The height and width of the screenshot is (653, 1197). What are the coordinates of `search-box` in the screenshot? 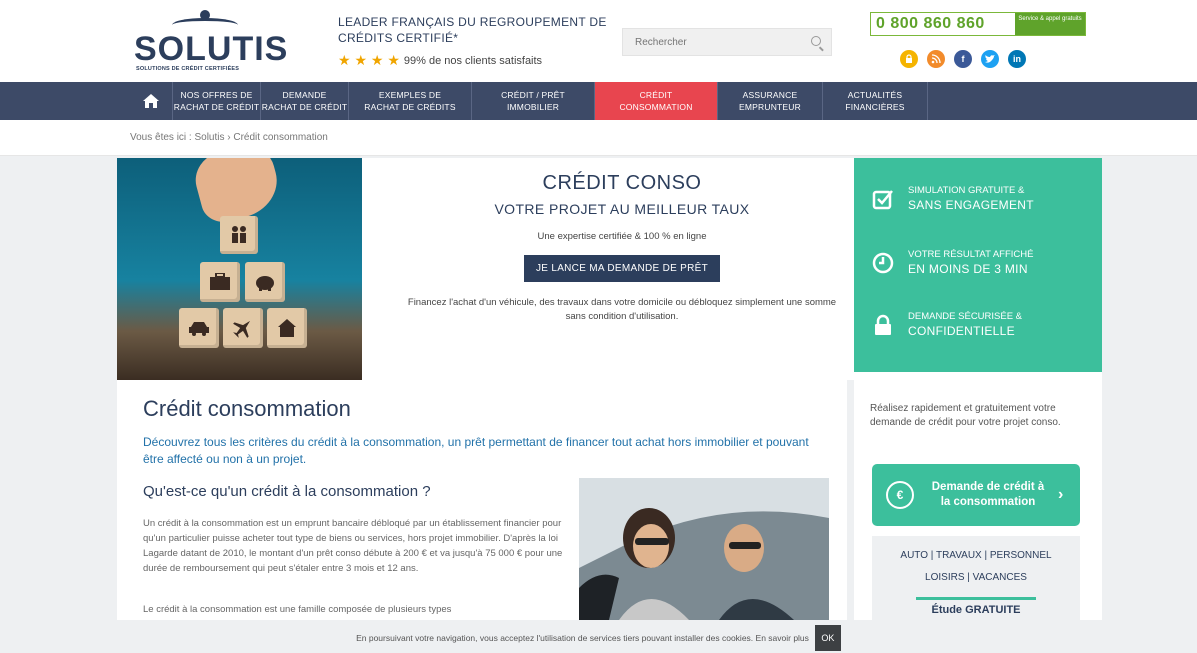 It's located at (727, 42).